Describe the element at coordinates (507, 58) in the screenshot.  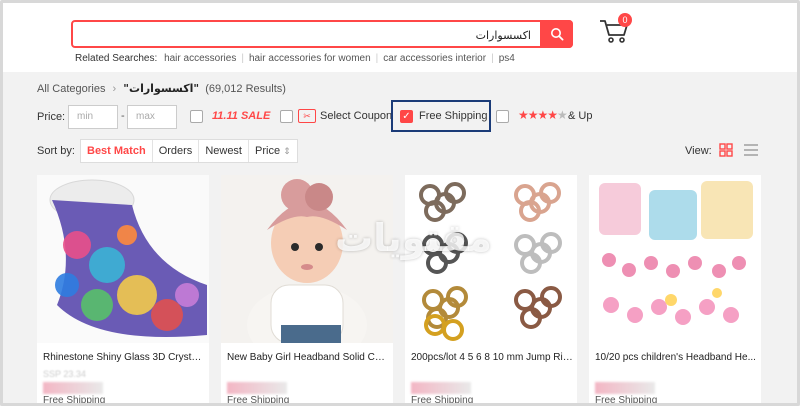
I see `related-search-link: ps4` at that location.